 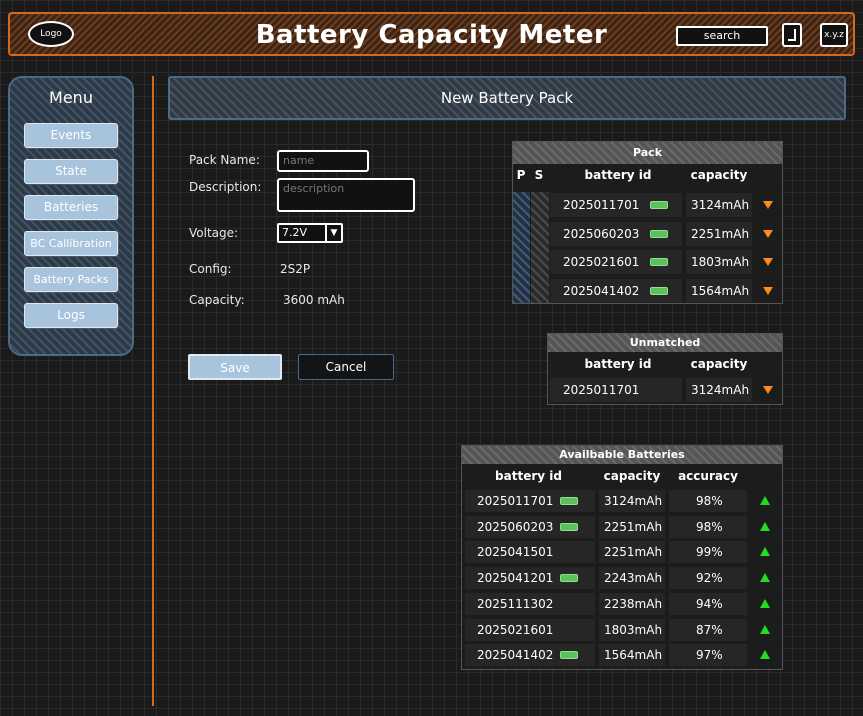 I want to click on unmatched-col-battery-id: battery id, so click(x=618, y=364).